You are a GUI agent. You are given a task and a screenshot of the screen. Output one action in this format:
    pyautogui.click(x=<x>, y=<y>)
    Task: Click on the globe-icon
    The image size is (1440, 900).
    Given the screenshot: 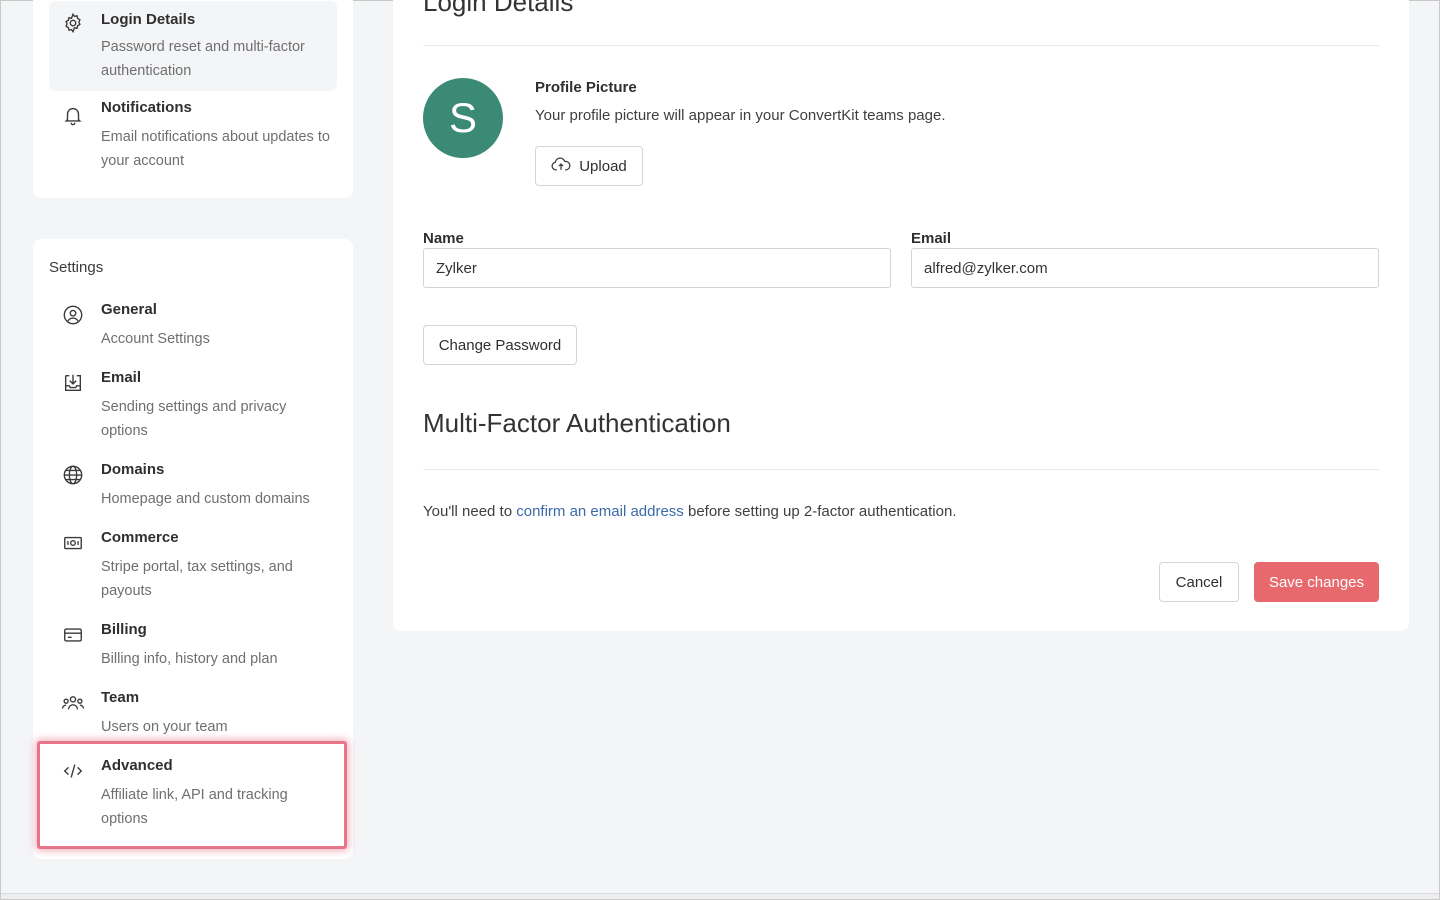 What is the action you would take?
    pyautogui.click(x=73, y=475)
    